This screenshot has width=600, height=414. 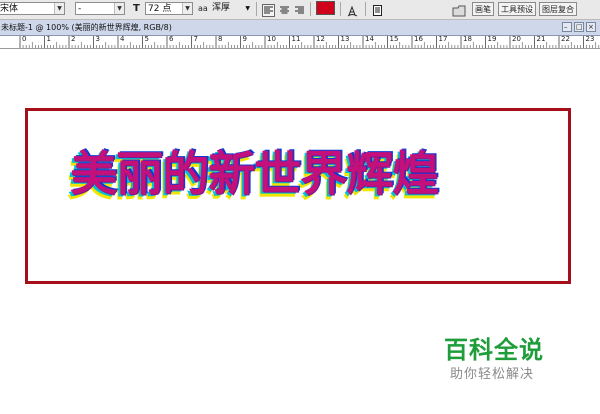 What do you see at coordinates (32, 8) in the screenshot?
I see `font-family-select: 宋体 ▼` at bounding box center [32, 8].